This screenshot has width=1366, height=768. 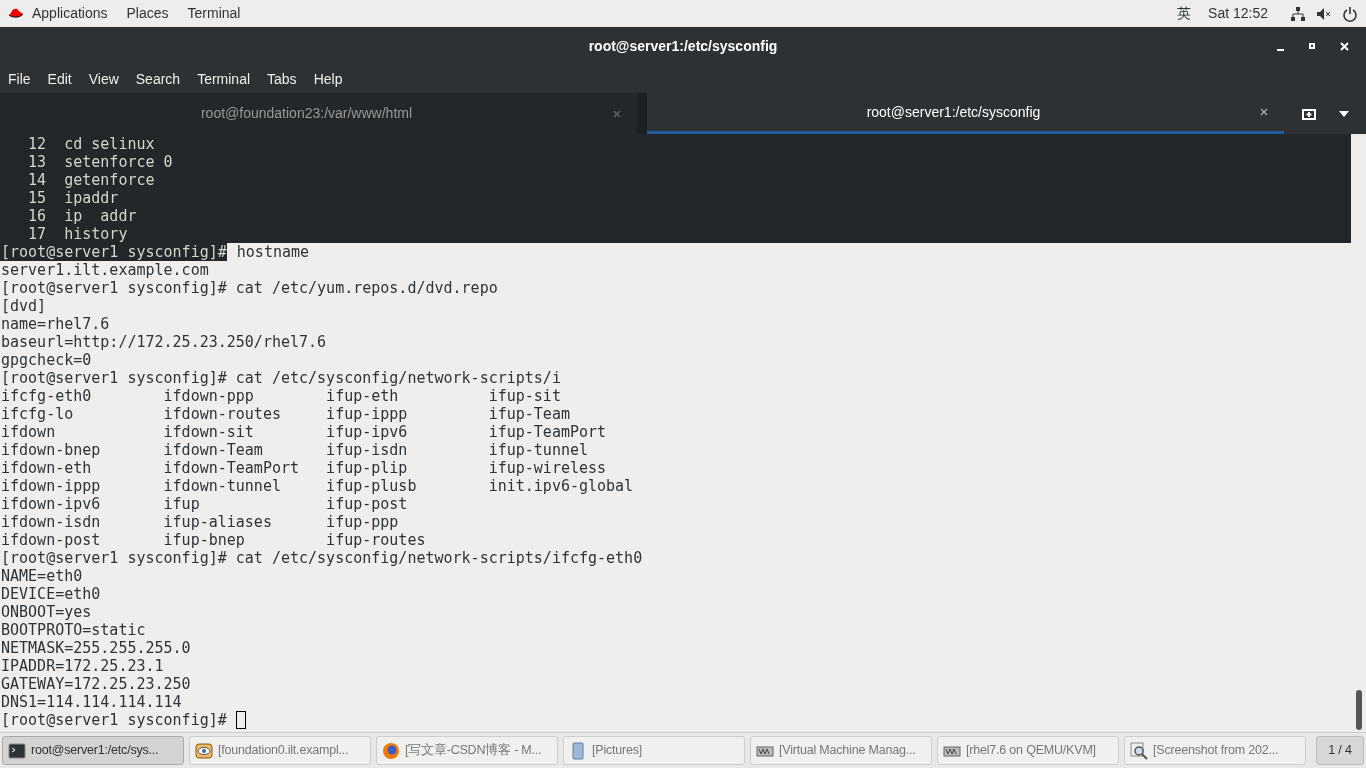 What do you see at coordinates (1350, 13) in the screenshot?
I see `power-icon` at bounding box center [1350, 13].